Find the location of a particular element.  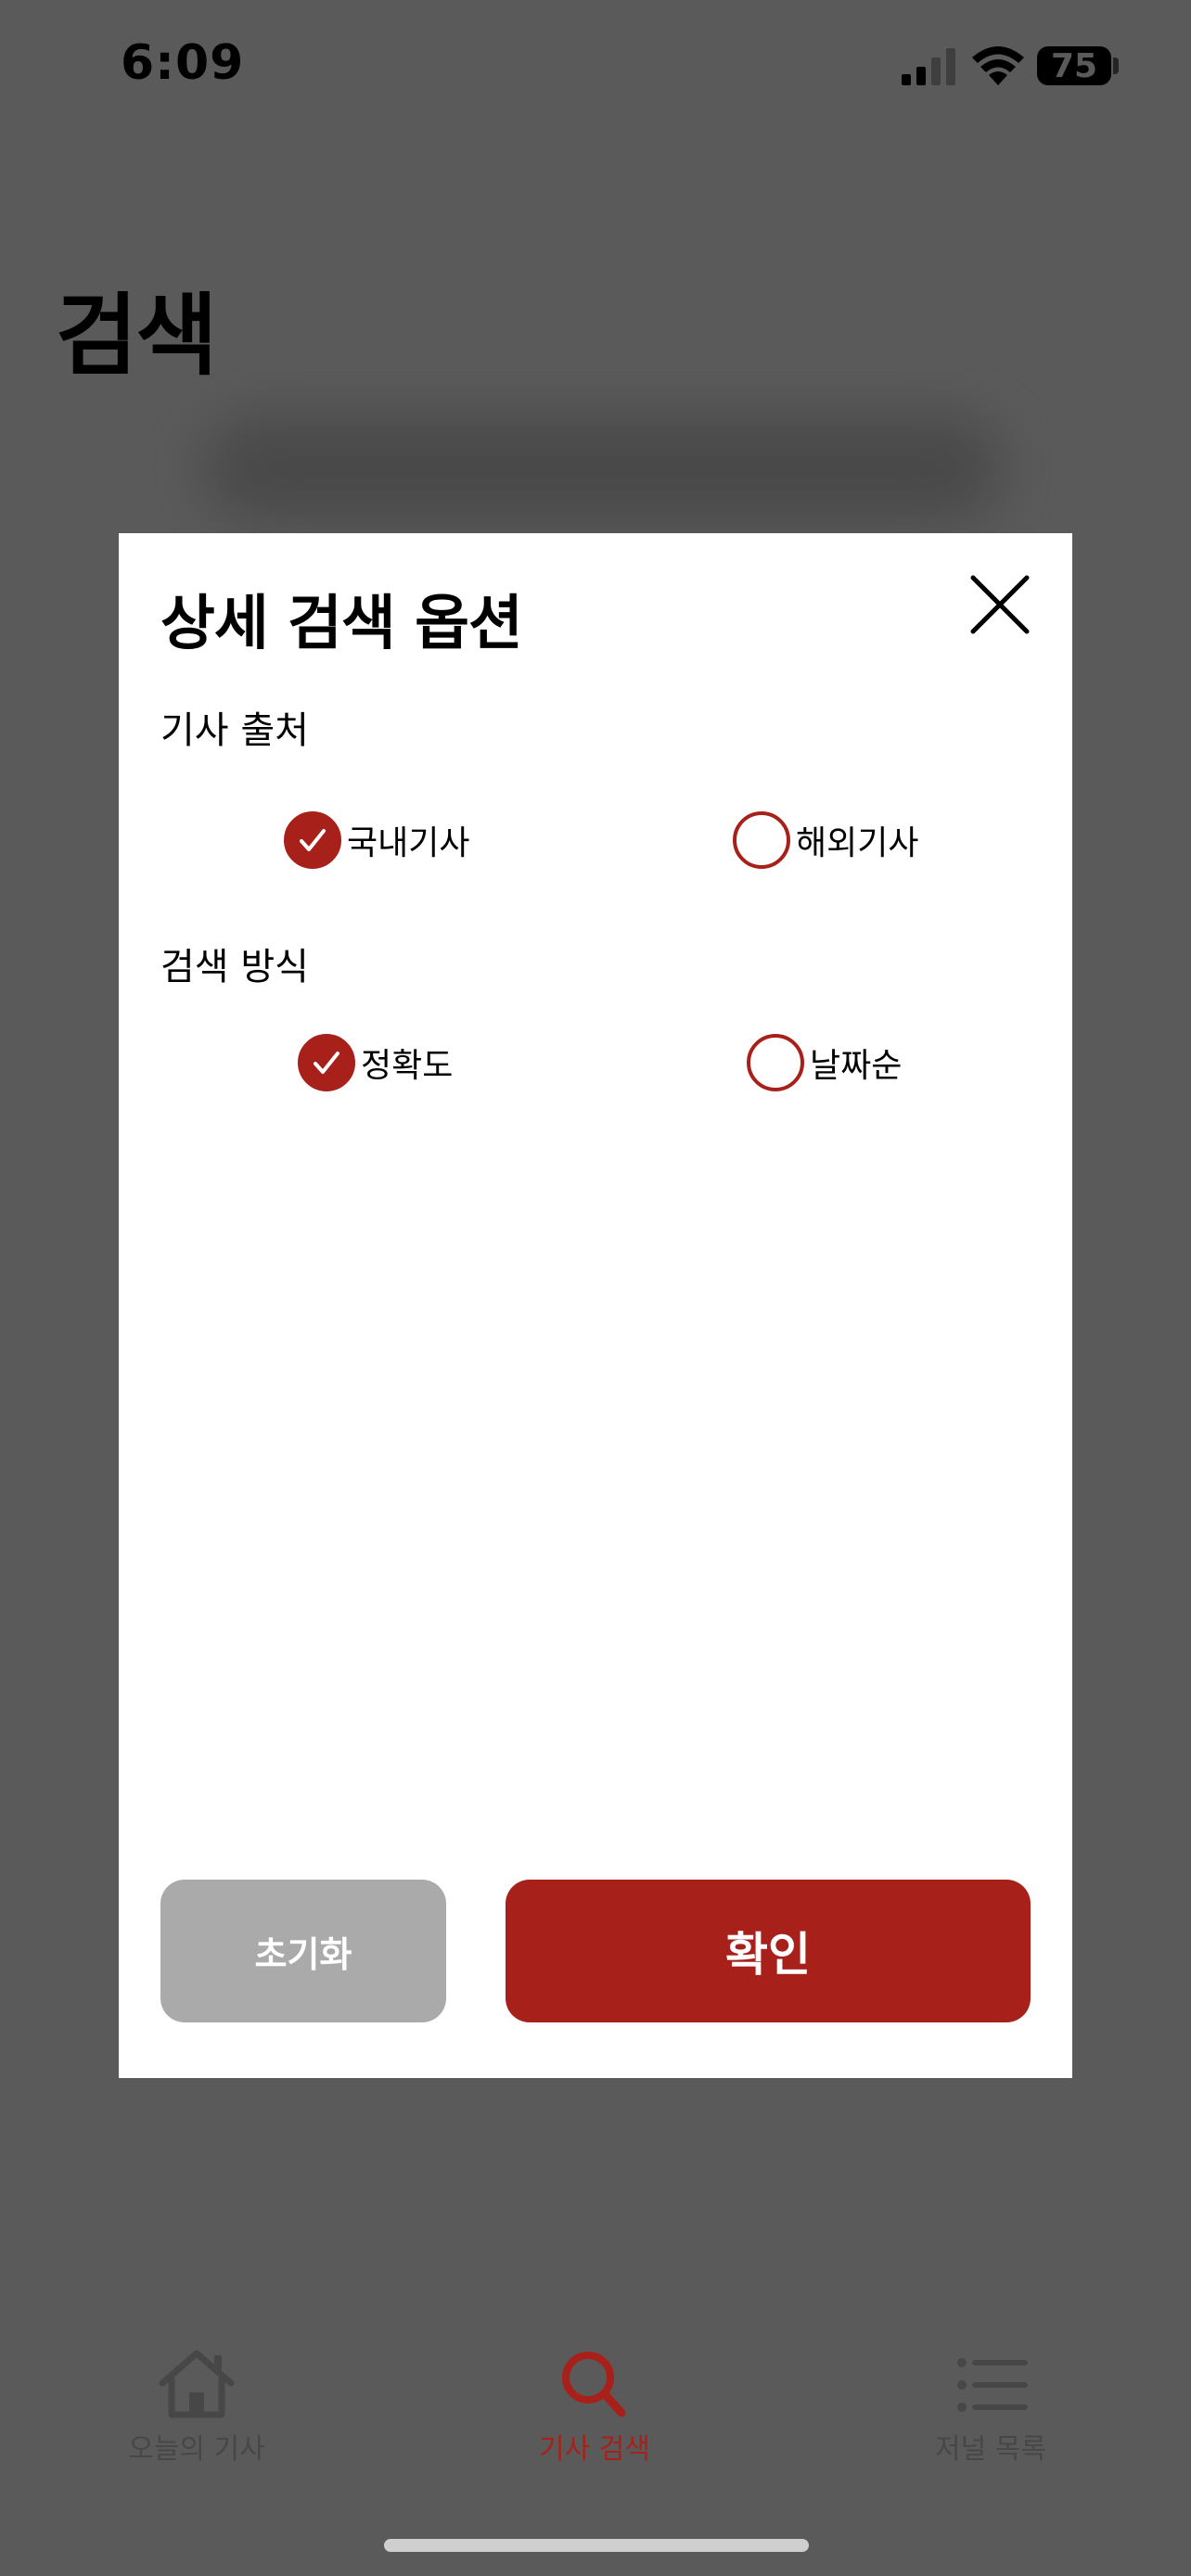

tab-bar: 오늘의 기사 기사 검색 저널 목록 is located at coordinates (595, 2425).